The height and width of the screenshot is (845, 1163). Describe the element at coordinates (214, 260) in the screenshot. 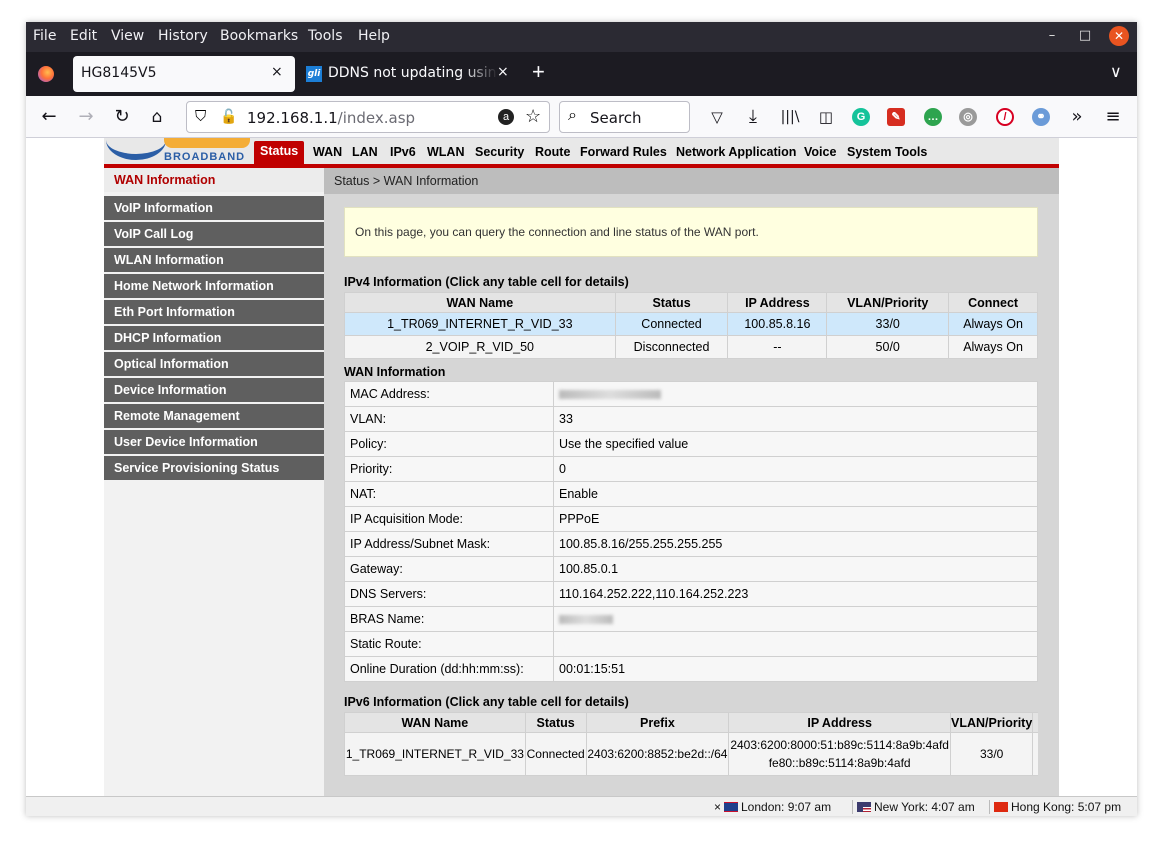

I see `sidebar-item-wlan-information: WLAN Information` at that location.